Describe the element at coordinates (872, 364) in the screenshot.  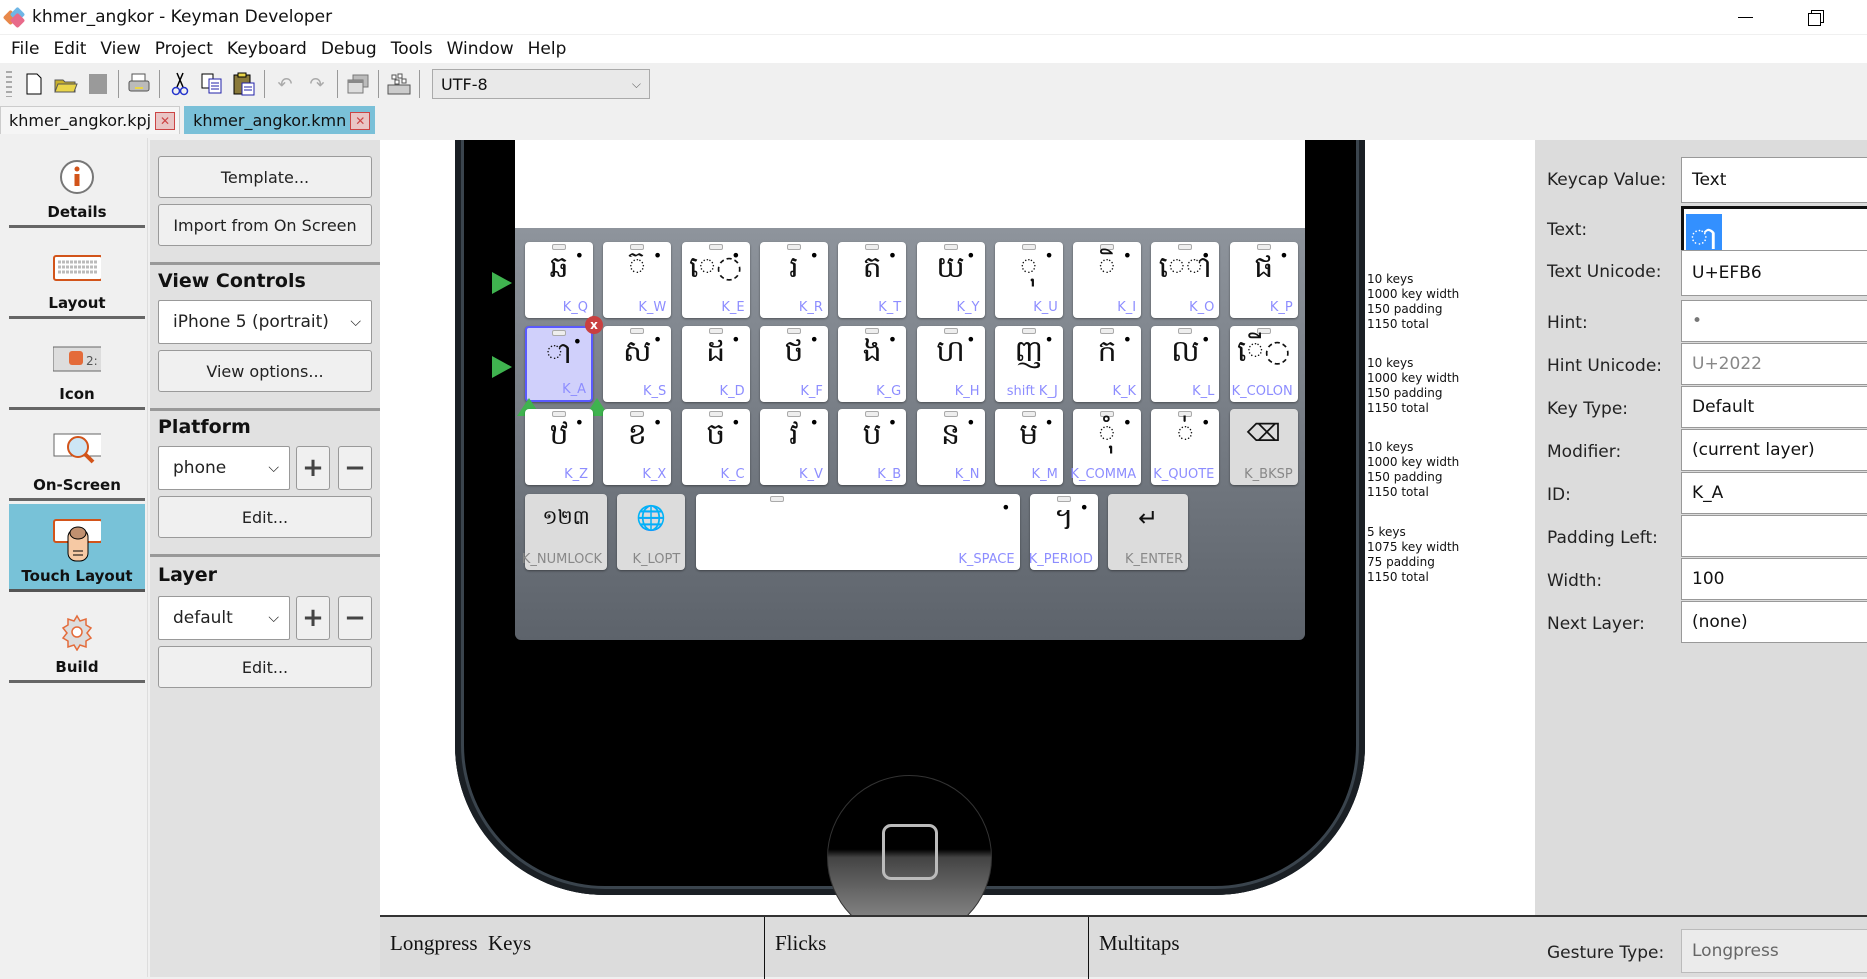
I see `key-k-g: ង • K_G` at that location.